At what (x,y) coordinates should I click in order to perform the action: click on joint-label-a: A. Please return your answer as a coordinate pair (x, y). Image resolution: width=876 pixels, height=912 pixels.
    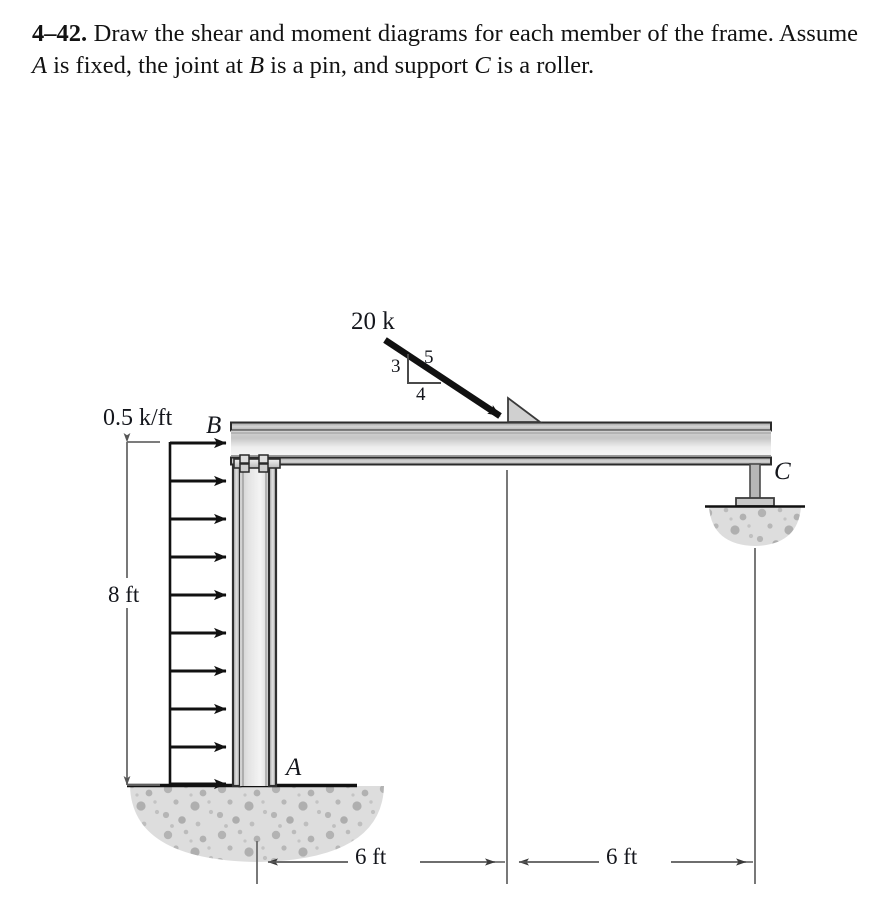
    Looking at the image, I should click on (294, 767).